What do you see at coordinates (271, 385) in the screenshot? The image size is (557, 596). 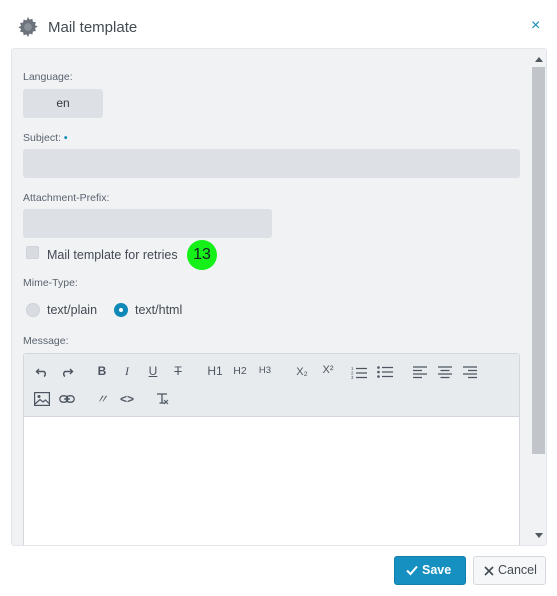 I see `editor-toolbar: B I U T H1 H2 H3 X₂ X² 123 〃 <>` at bounding box center [271, 385].